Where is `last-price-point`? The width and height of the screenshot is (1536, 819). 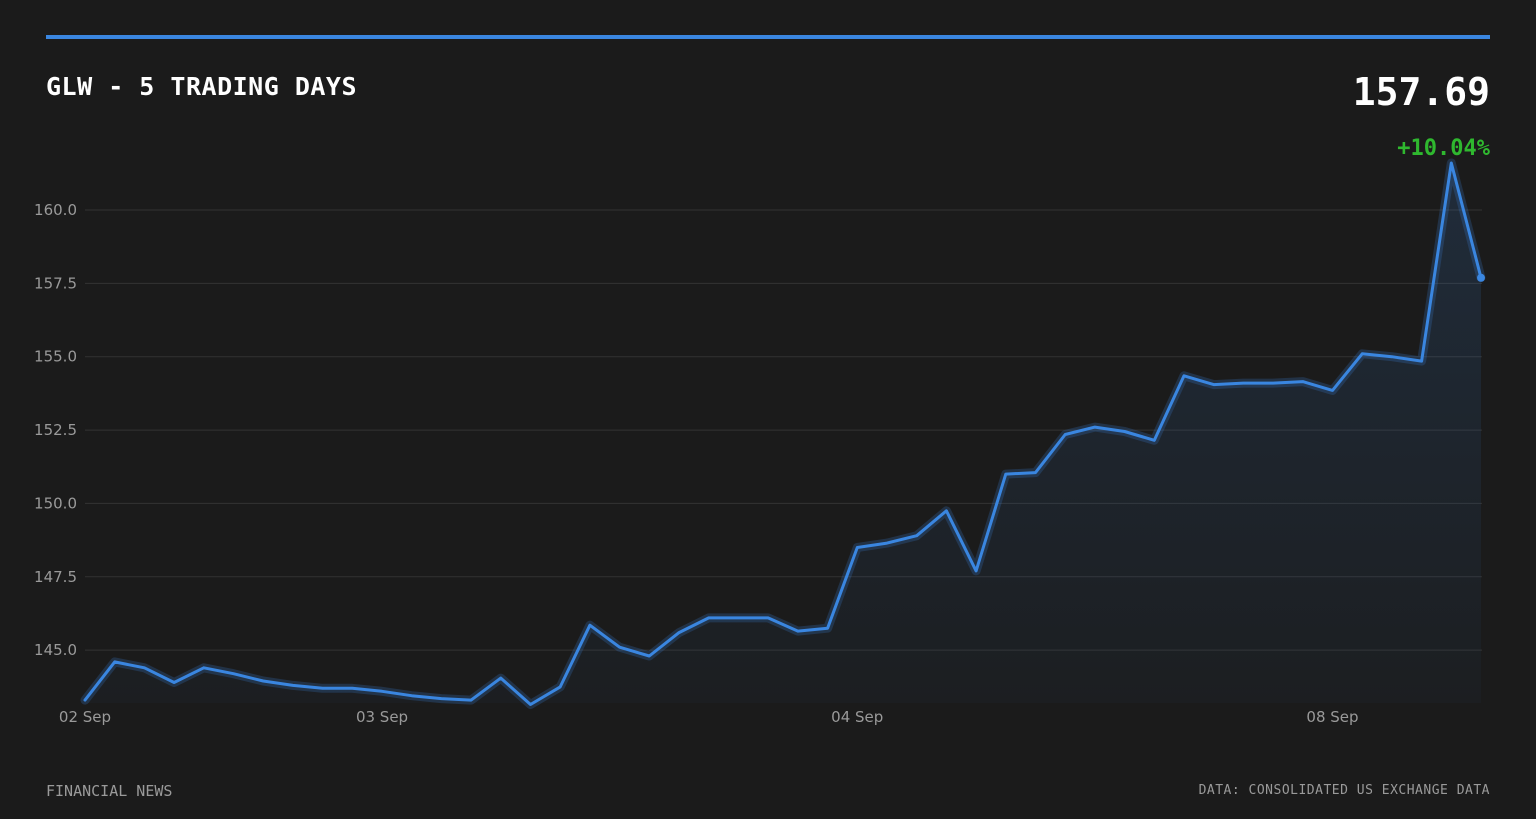
last-price-point is located at coordinates (1481, 277).